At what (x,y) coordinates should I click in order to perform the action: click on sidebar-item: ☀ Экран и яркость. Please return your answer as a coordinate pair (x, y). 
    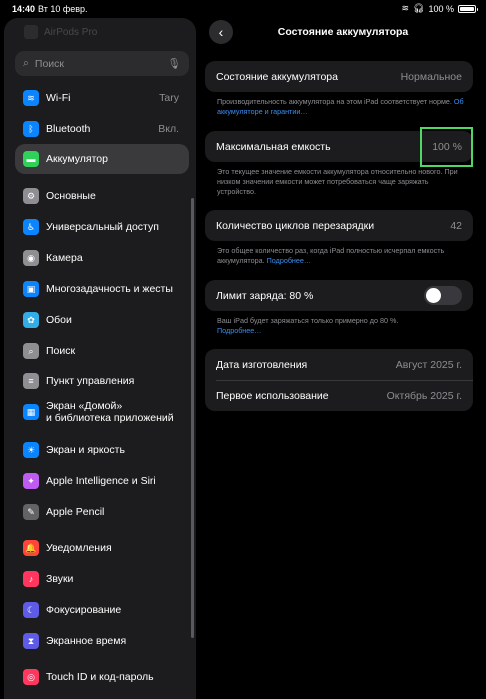
    Looking at the image, I should click on (102, 450).